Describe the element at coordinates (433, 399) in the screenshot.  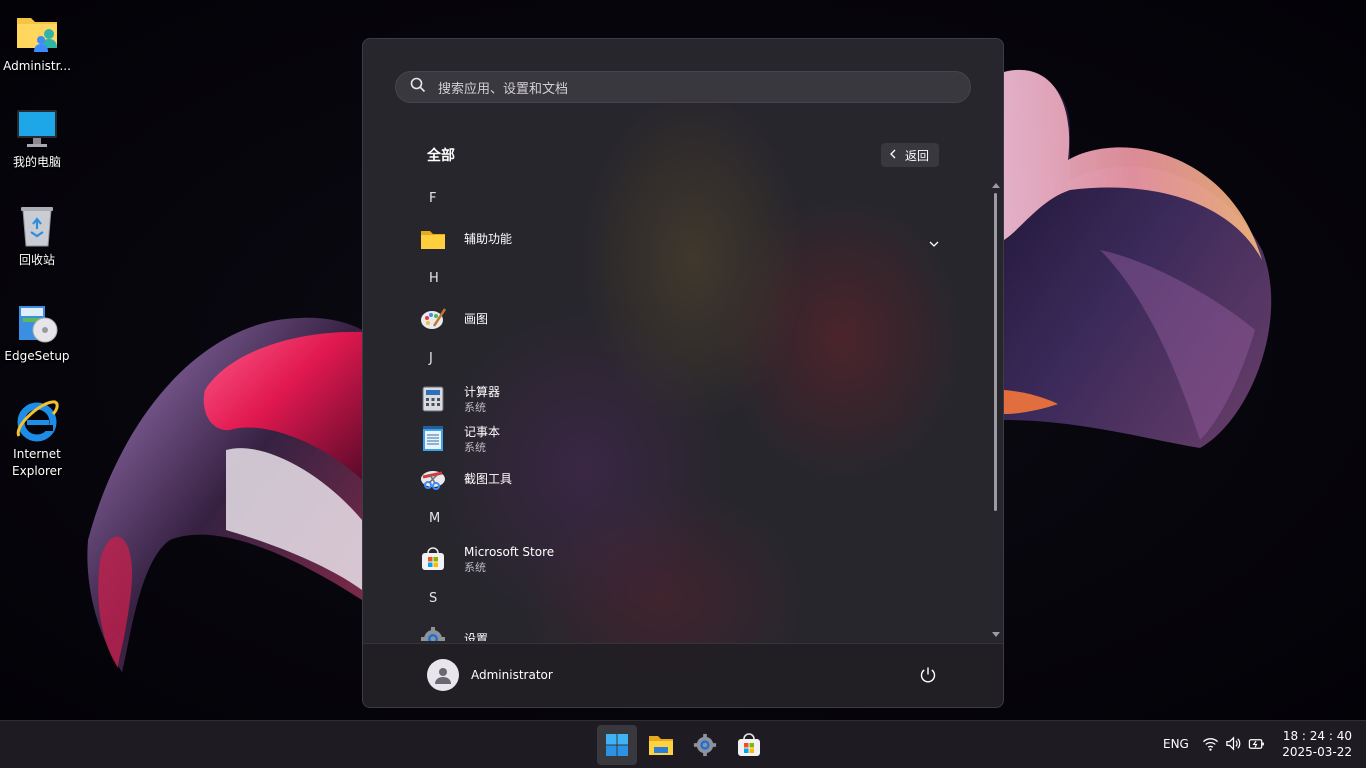
I see `calculator-icon` at that location.